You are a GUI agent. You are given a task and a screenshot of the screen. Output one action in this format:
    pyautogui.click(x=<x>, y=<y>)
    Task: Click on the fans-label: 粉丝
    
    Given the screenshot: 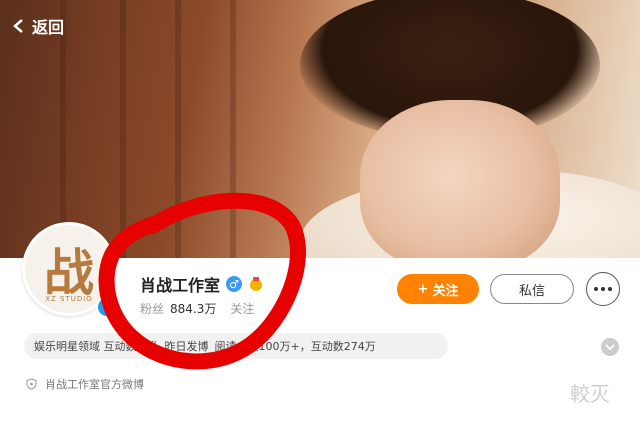 What is the action you would take?
    pyautogui.click(x=152, y=309)
    